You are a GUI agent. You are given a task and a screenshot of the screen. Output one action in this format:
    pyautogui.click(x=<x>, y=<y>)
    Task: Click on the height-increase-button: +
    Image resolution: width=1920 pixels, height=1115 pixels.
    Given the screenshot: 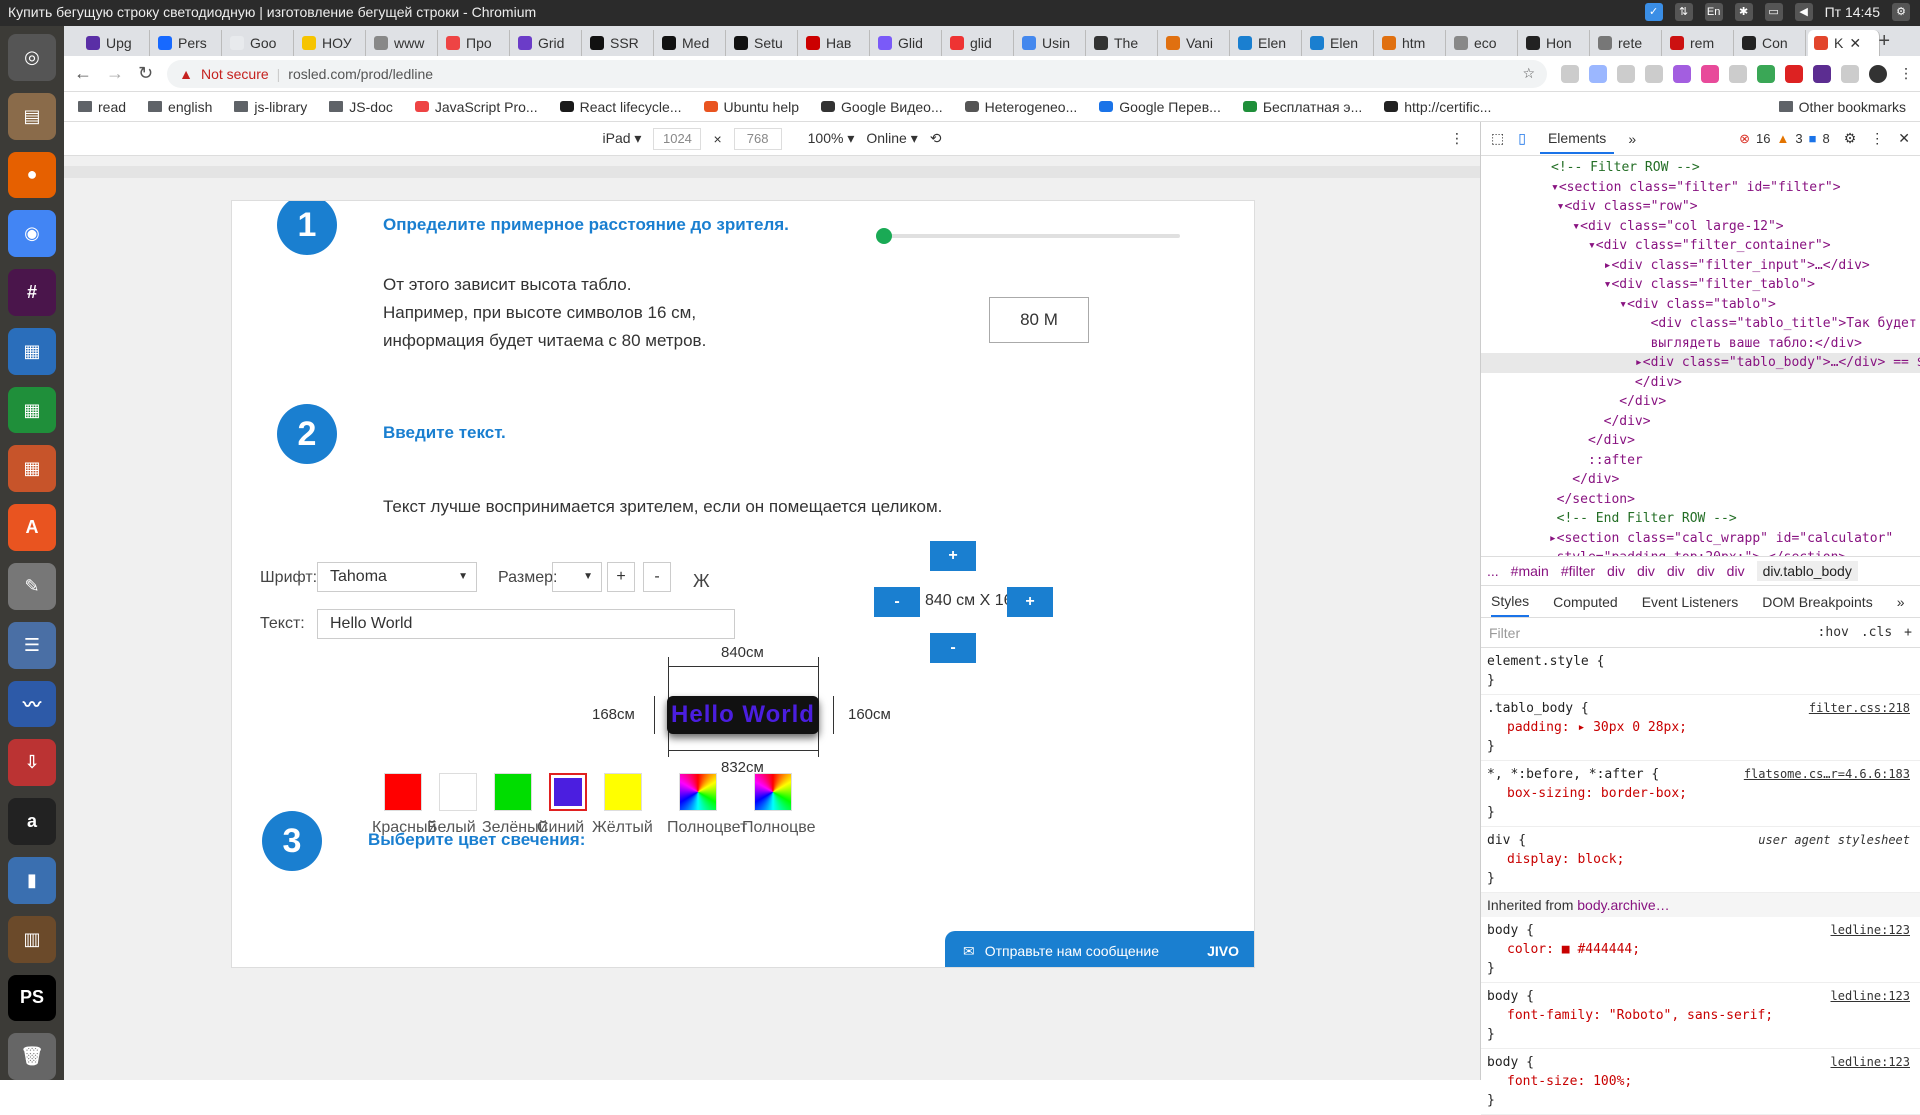 What is the action you would take?
    pyautogui.click(x=953, y=556)
    